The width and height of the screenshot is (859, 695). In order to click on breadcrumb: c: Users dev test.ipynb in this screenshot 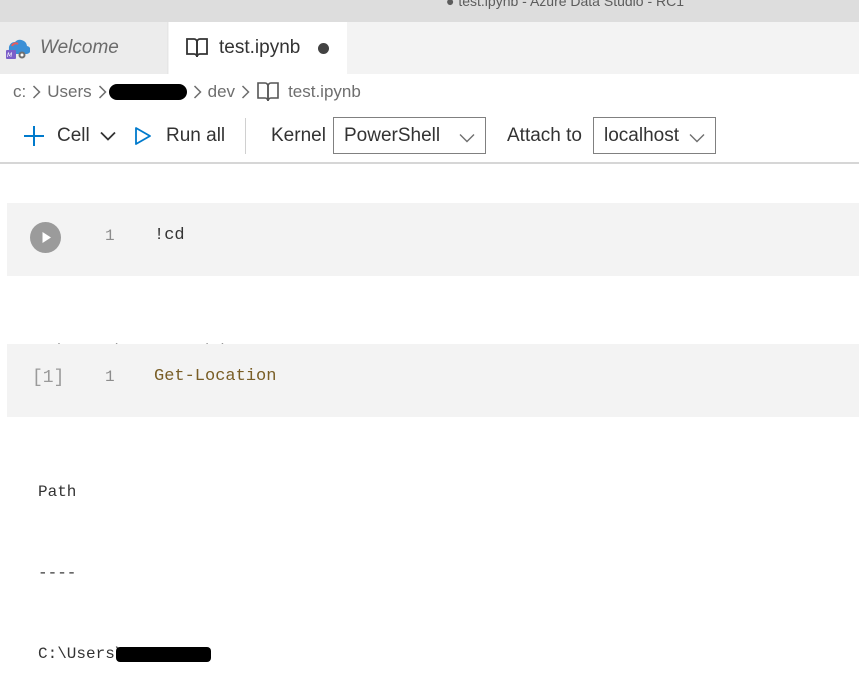, I will do `click(429, 92)`.